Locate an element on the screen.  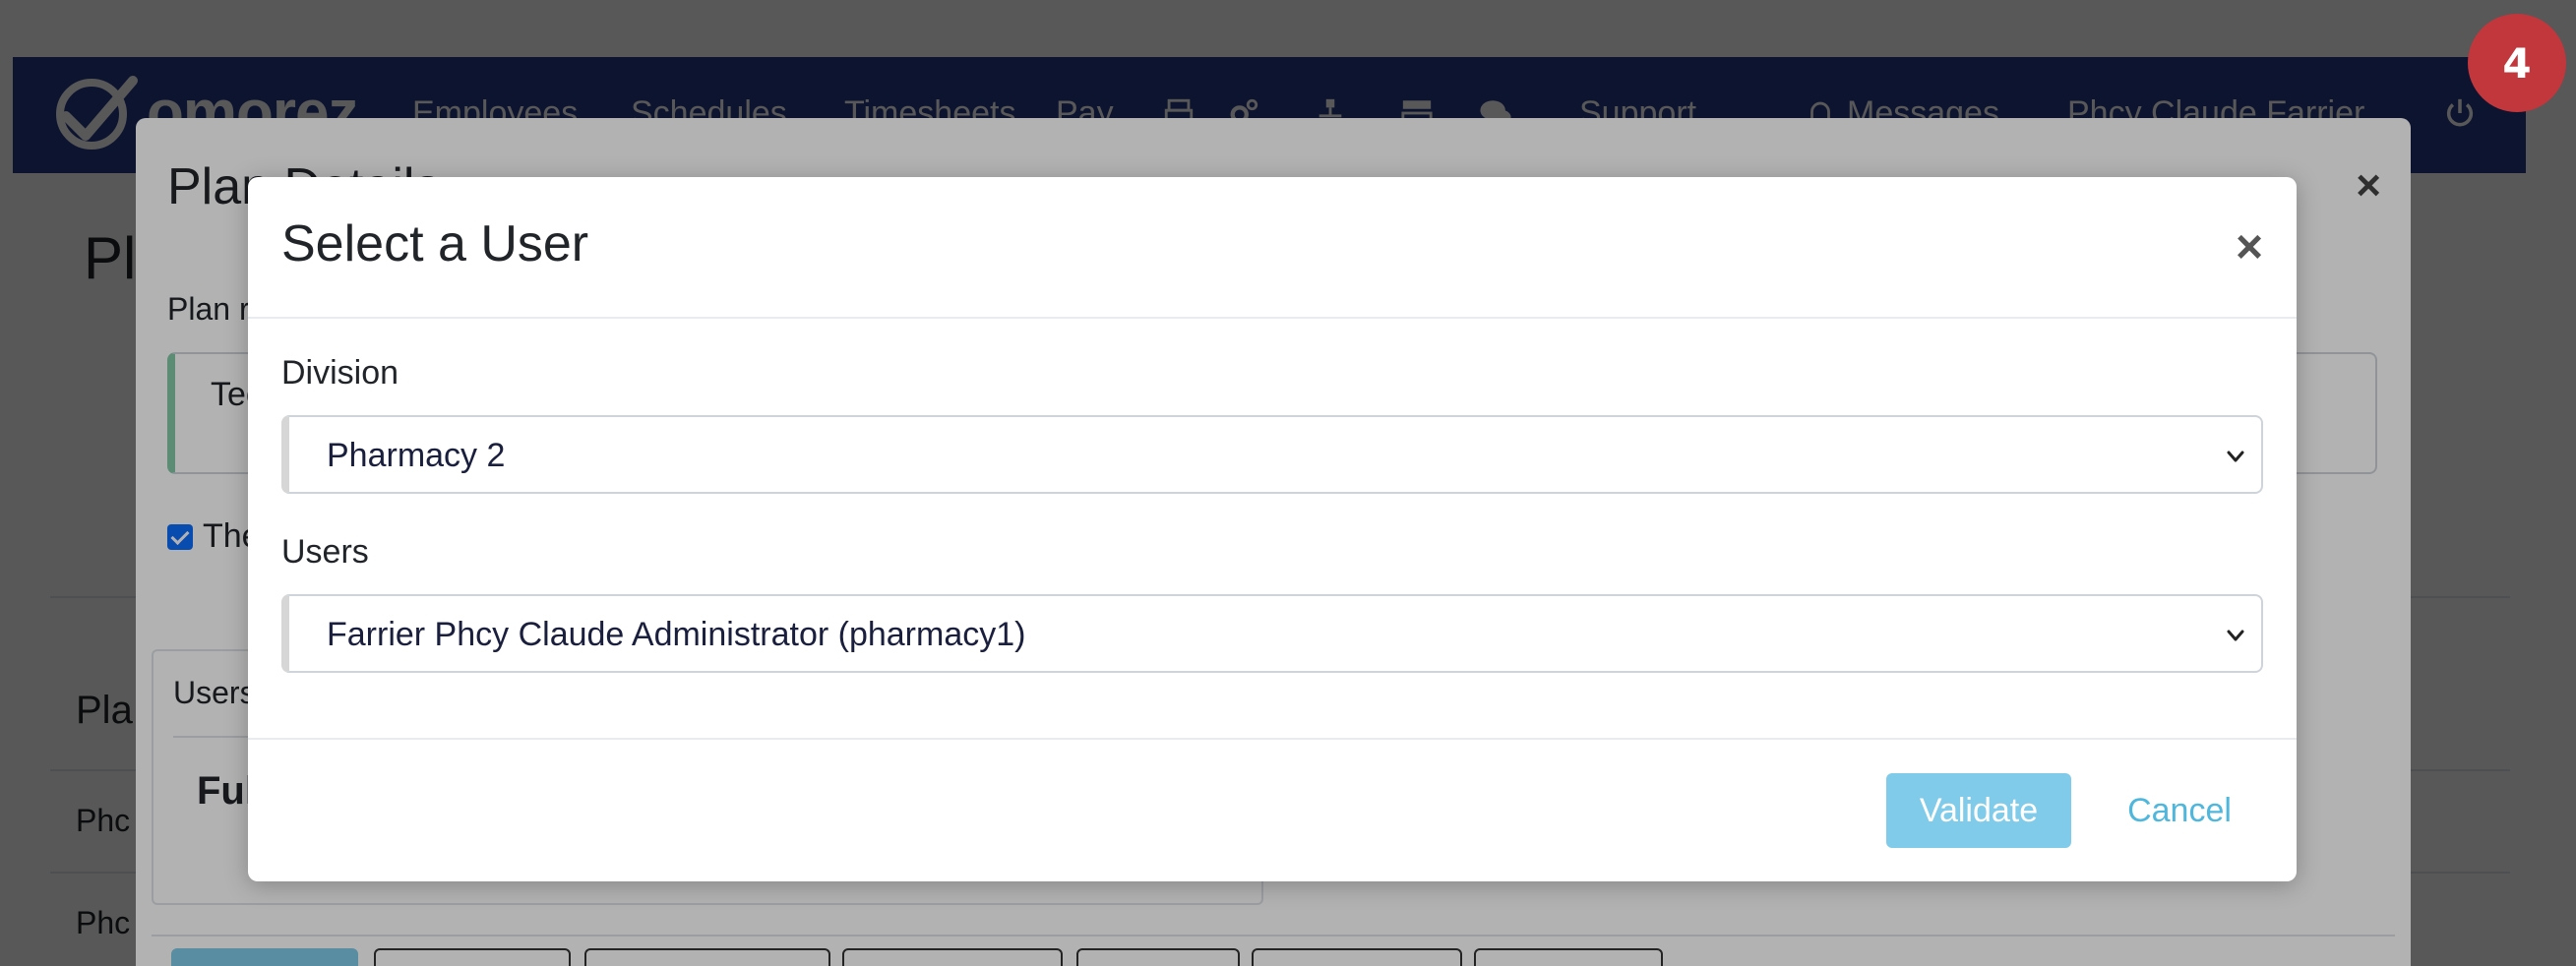
validate-button: Validate is located at coordinates (1978, 810).